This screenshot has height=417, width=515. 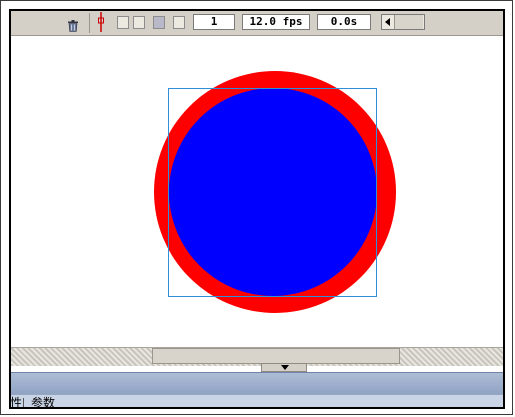 I want to click on onion-skin-outlines-icon, so click(x=139, y=22).